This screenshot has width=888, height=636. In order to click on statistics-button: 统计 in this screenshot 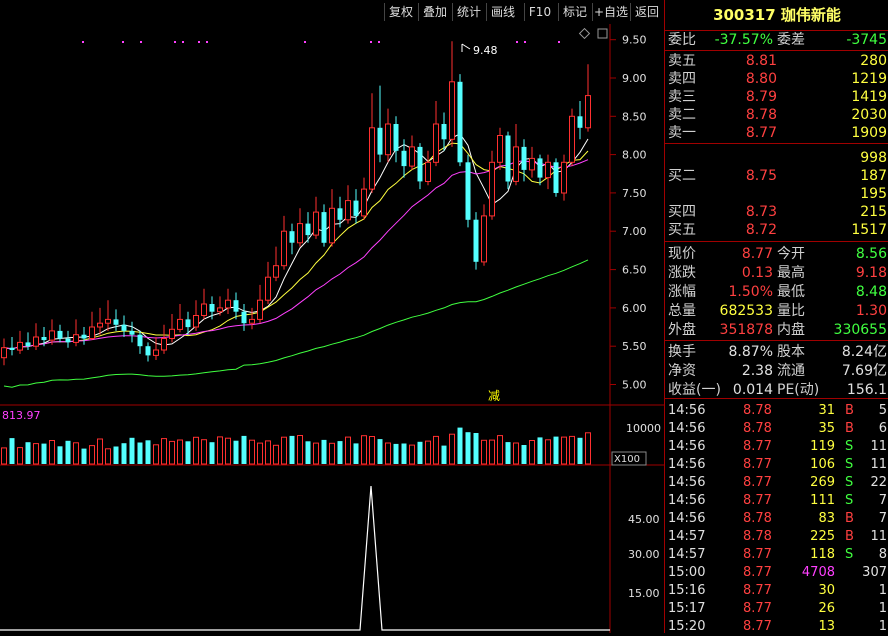, I will do `click(468, 12)`.